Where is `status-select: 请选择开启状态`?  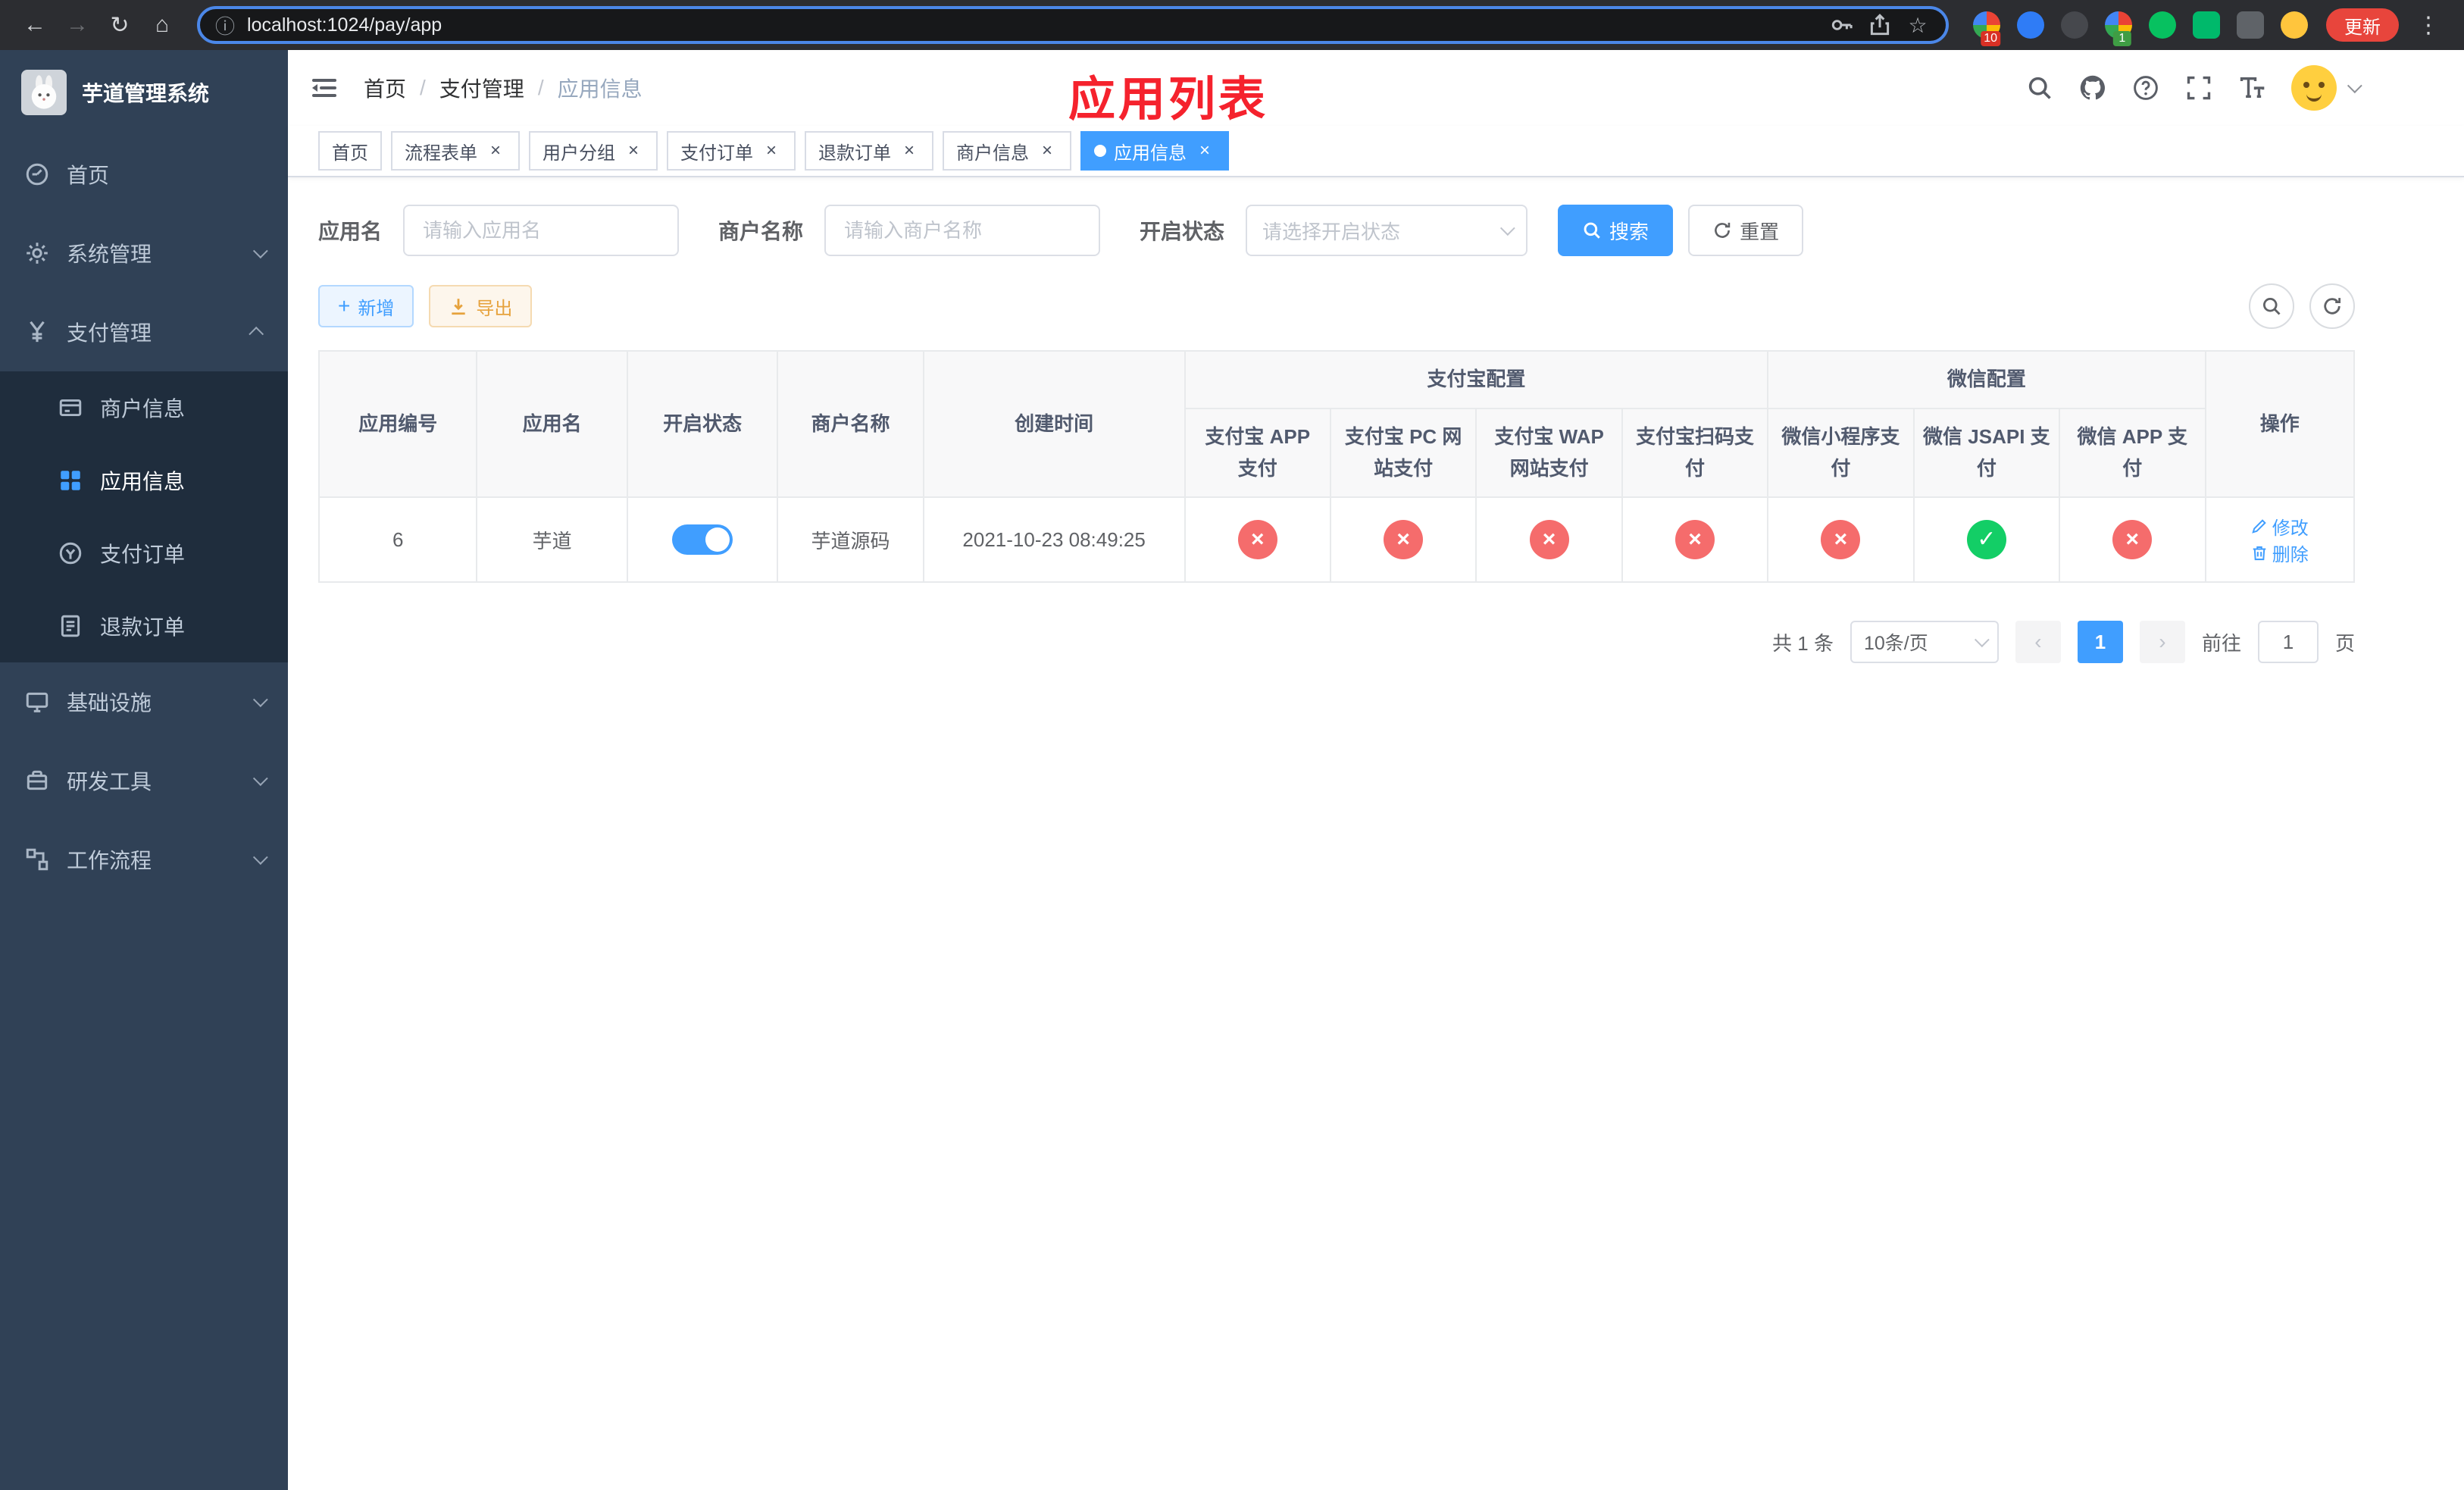
status-select: 请选择开启状态 is located at coordinates (1387, 230).